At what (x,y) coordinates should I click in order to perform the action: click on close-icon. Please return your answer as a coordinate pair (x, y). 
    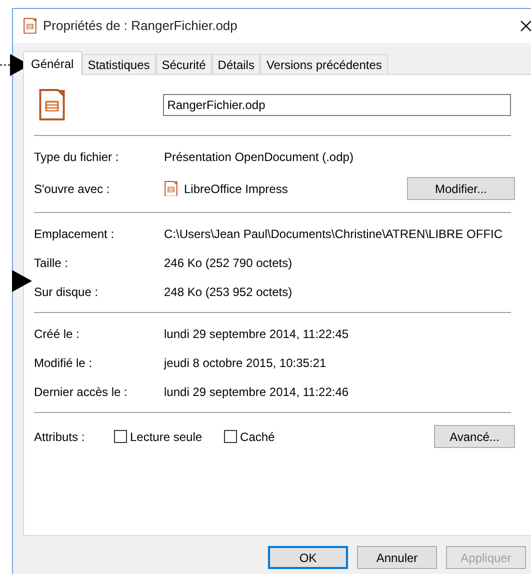
    Looking at the image, I should click on (525, 26).